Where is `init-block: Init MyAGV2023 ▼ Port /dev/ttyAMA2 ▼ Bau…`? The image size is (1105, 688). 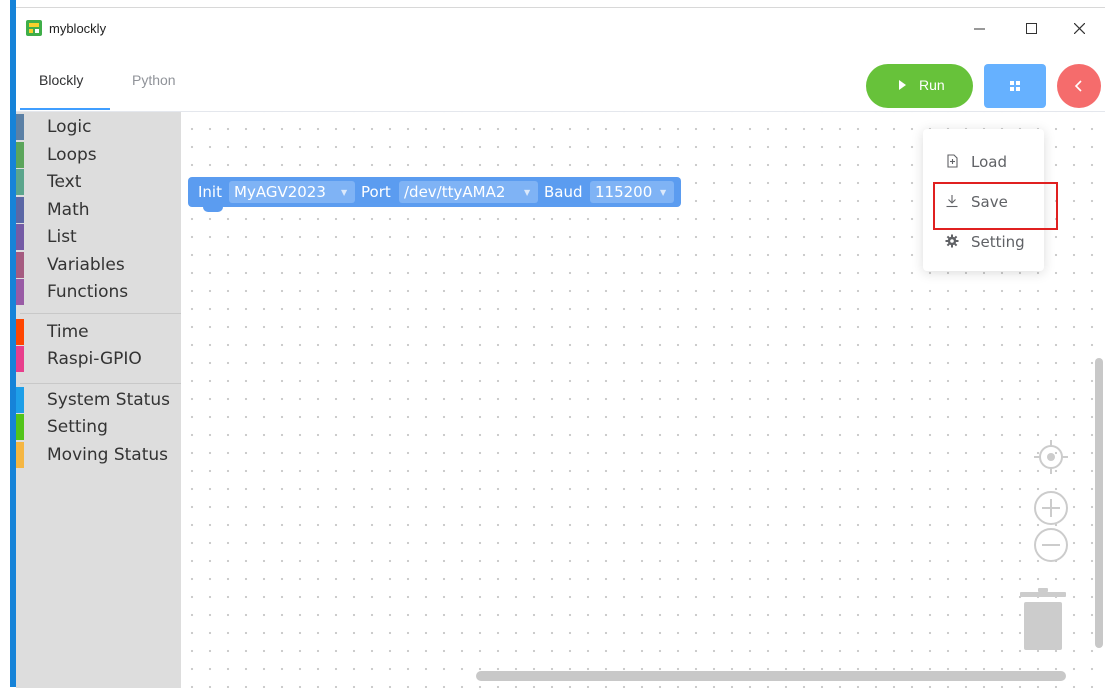
init-block: Init MyAGV2023 ▼ Port /dev/ttyAMA2 ▼ Bau… is located at coordinates (434, 194).